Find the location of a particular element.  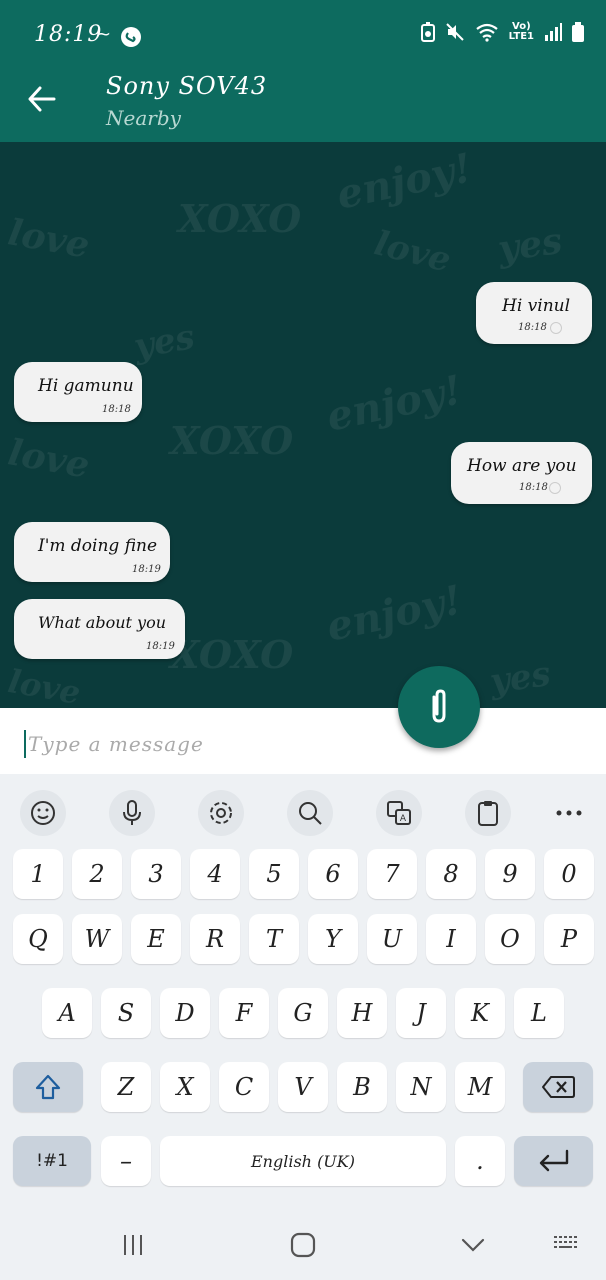

attach-button is located at coordinates (439, 707).